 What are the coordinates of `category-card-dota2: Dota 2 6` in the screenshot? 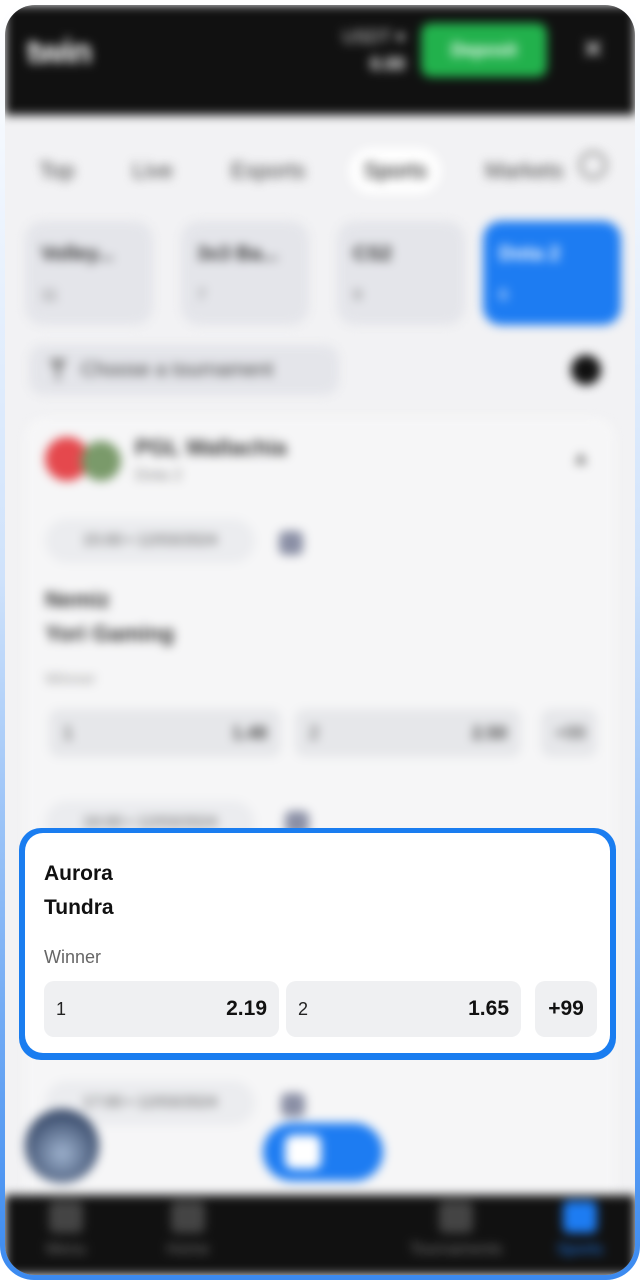 It's located at (552, 273).